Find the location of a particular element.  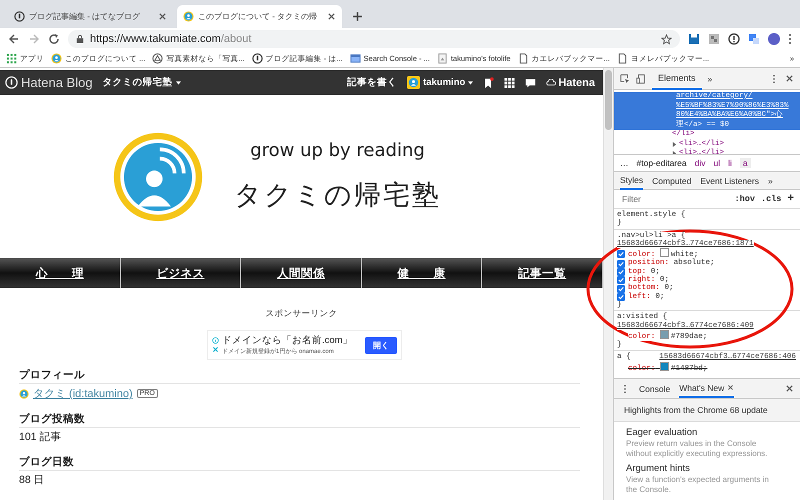

panel-tab: Computed is located at coordinates (672, 180).